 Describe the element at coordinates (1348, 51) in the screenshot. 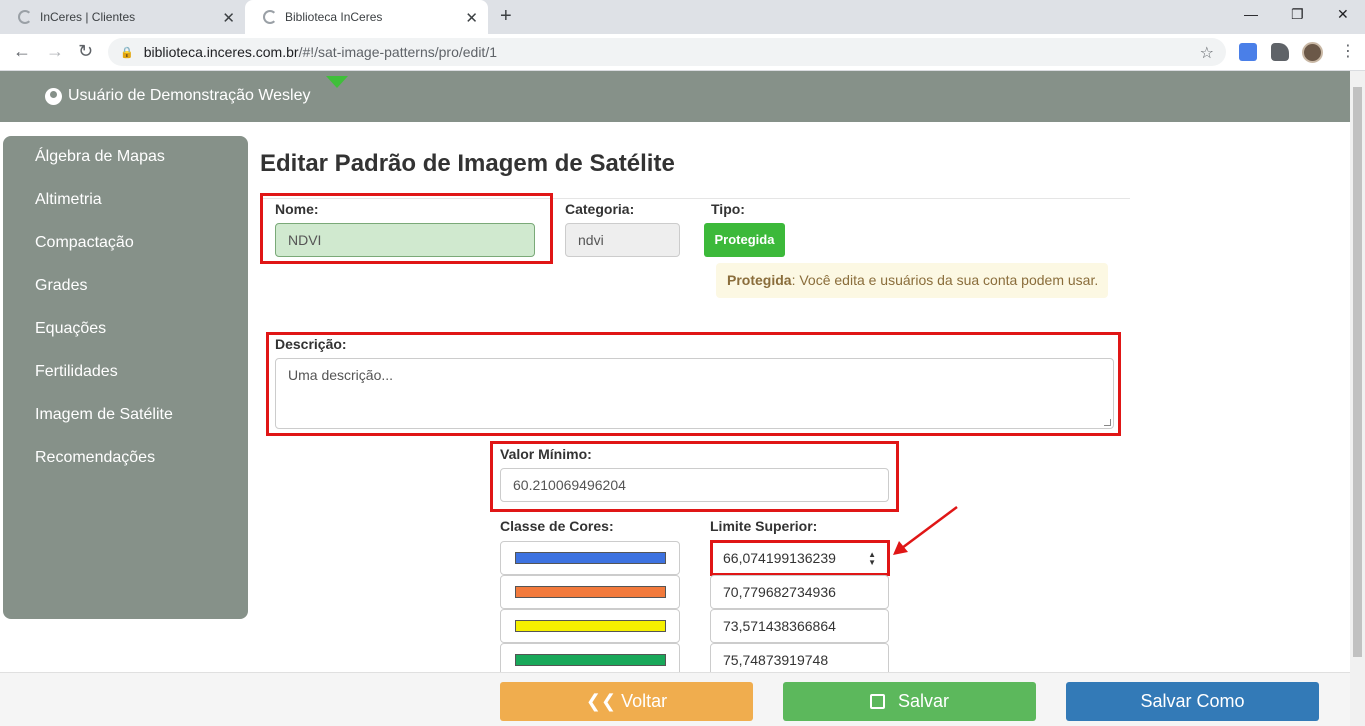

I see `menu-icon: ⋮` at that location.